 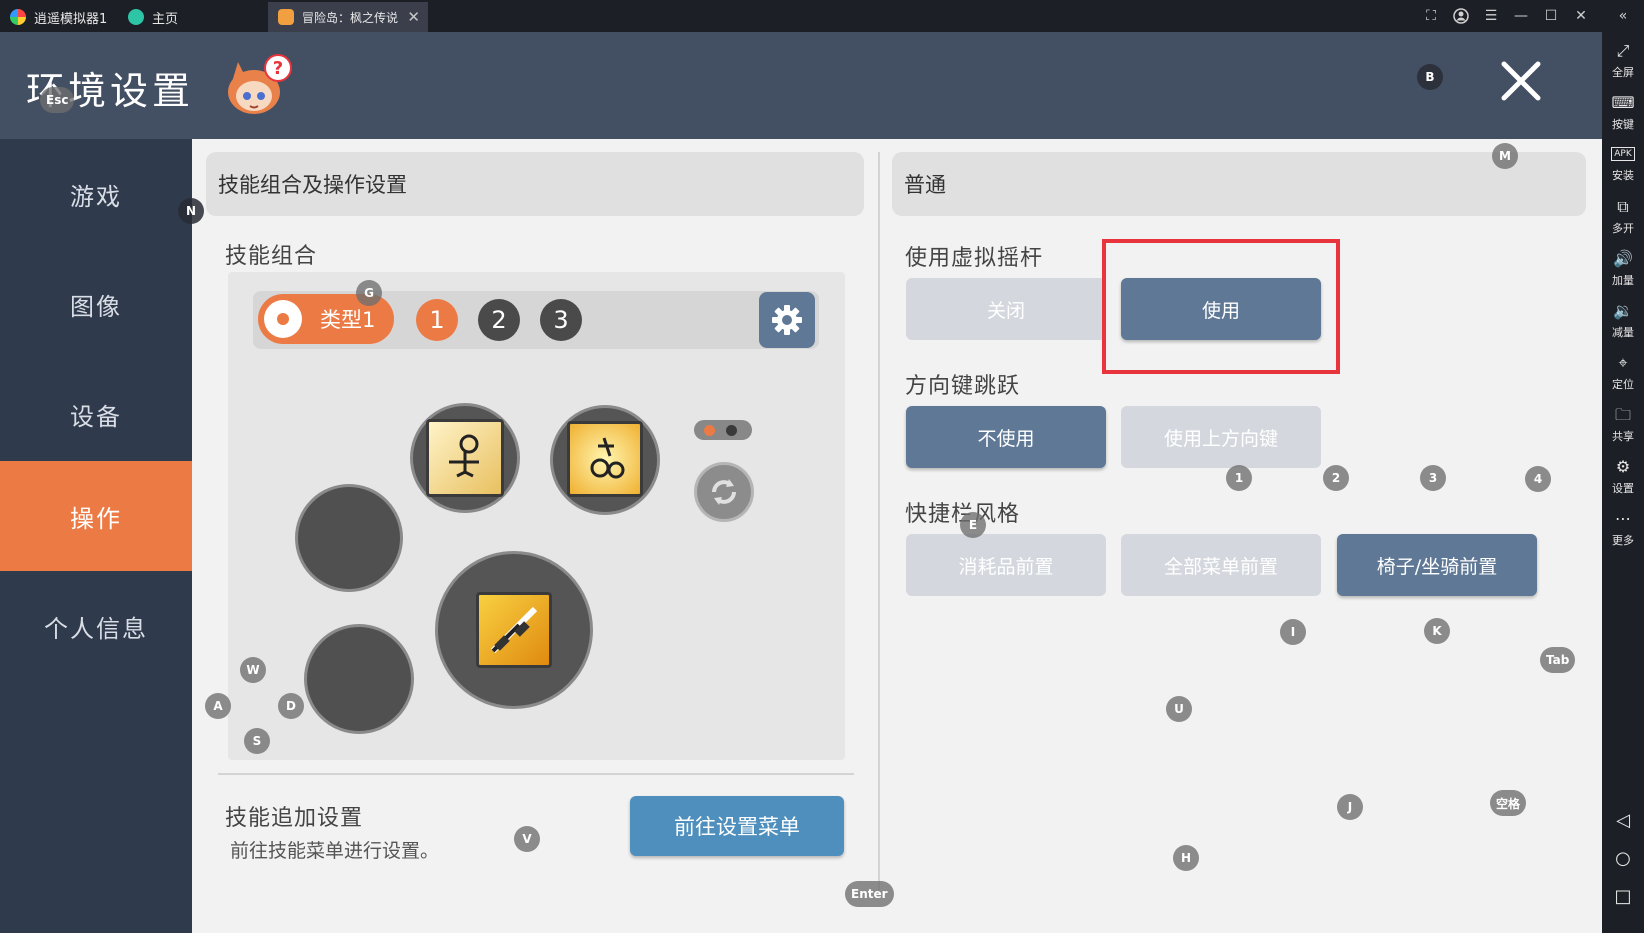 What do you see at coordinates (1491, 16) in the screenshot?
I see `menu-icon: ☰` at bounding box center [1491, 16].